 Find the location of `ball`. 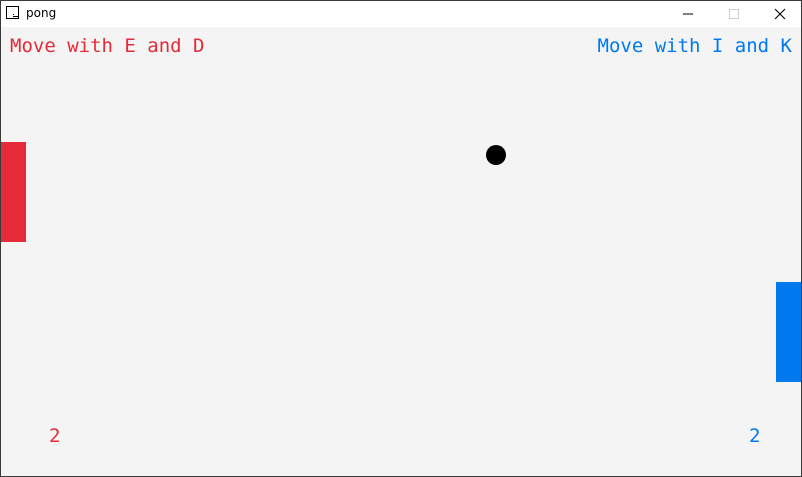

ball is located at coordinates (496, 155).